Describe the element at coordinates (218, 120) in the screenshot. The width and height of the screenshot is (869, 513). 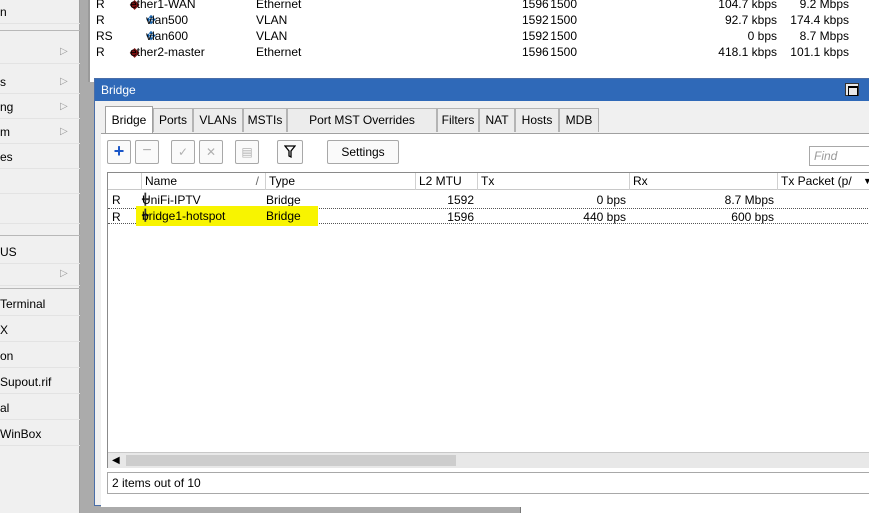
I see `tab-vlans: VLANs` at that location.